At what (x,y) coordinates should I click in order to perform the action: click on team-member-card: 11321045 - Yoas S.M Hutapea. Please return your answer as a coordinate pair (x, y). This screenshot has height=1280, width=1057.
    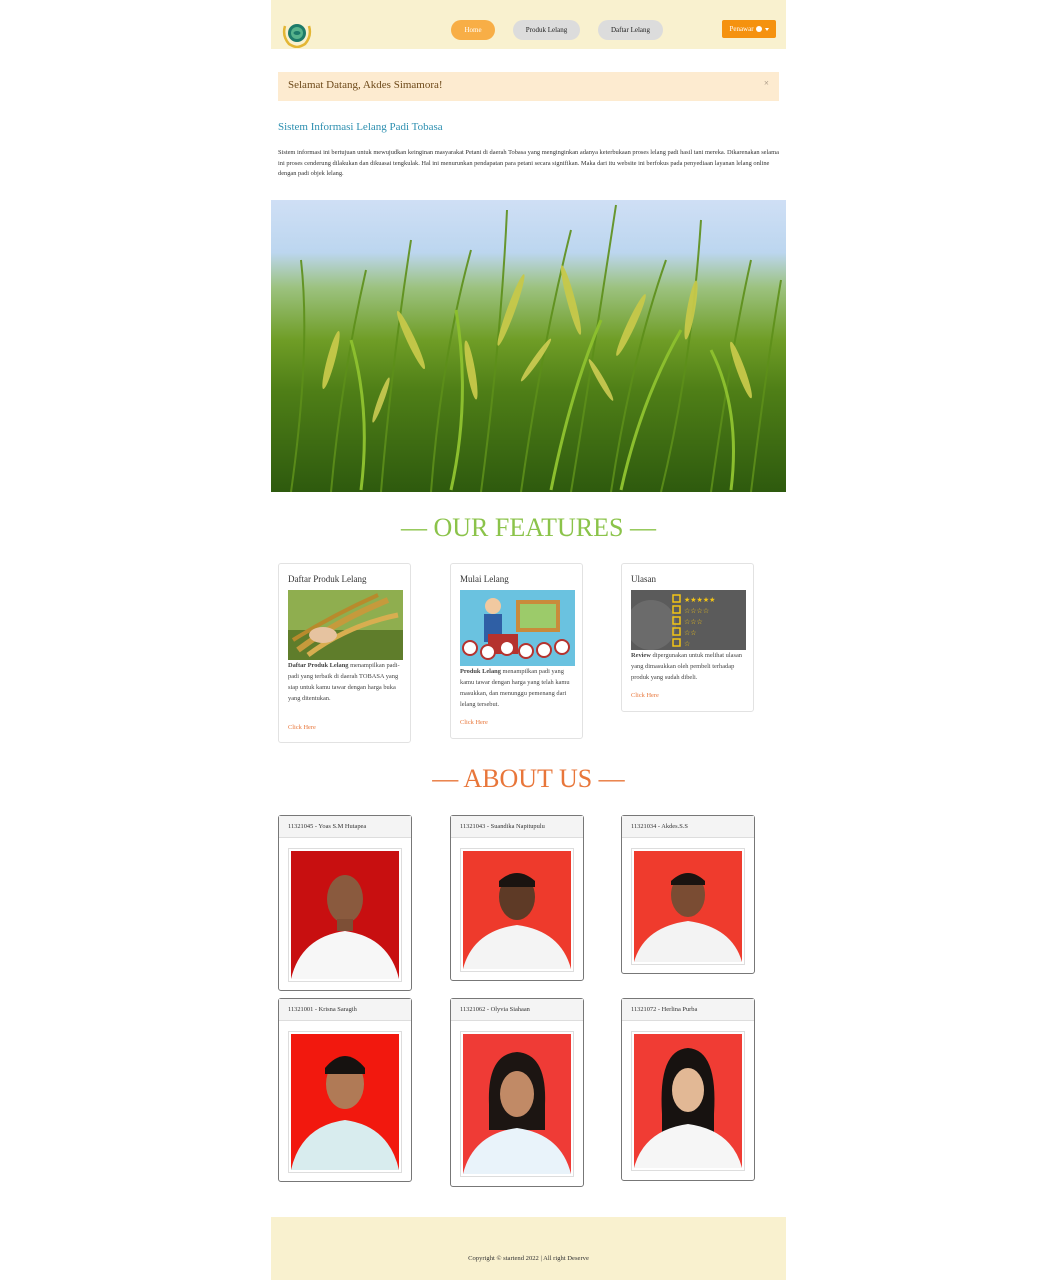
    Looking at the image, I should click on (345, 903).